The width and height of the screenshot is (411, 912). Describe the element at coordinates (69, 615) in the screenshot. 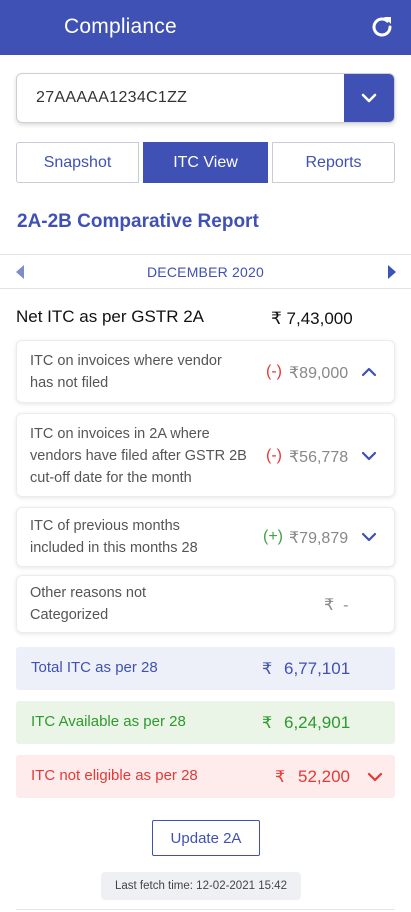

I see `adjustment-text-line: Categorized` at that location.